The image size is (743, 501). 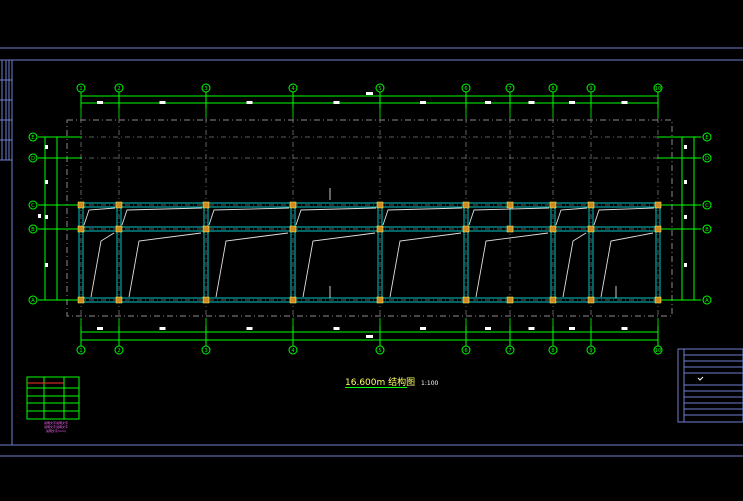 What do you see at coordinates (33, 301) in the screenshot?
I see `axis-bubble-label: A` at bounding box center [33, 301].